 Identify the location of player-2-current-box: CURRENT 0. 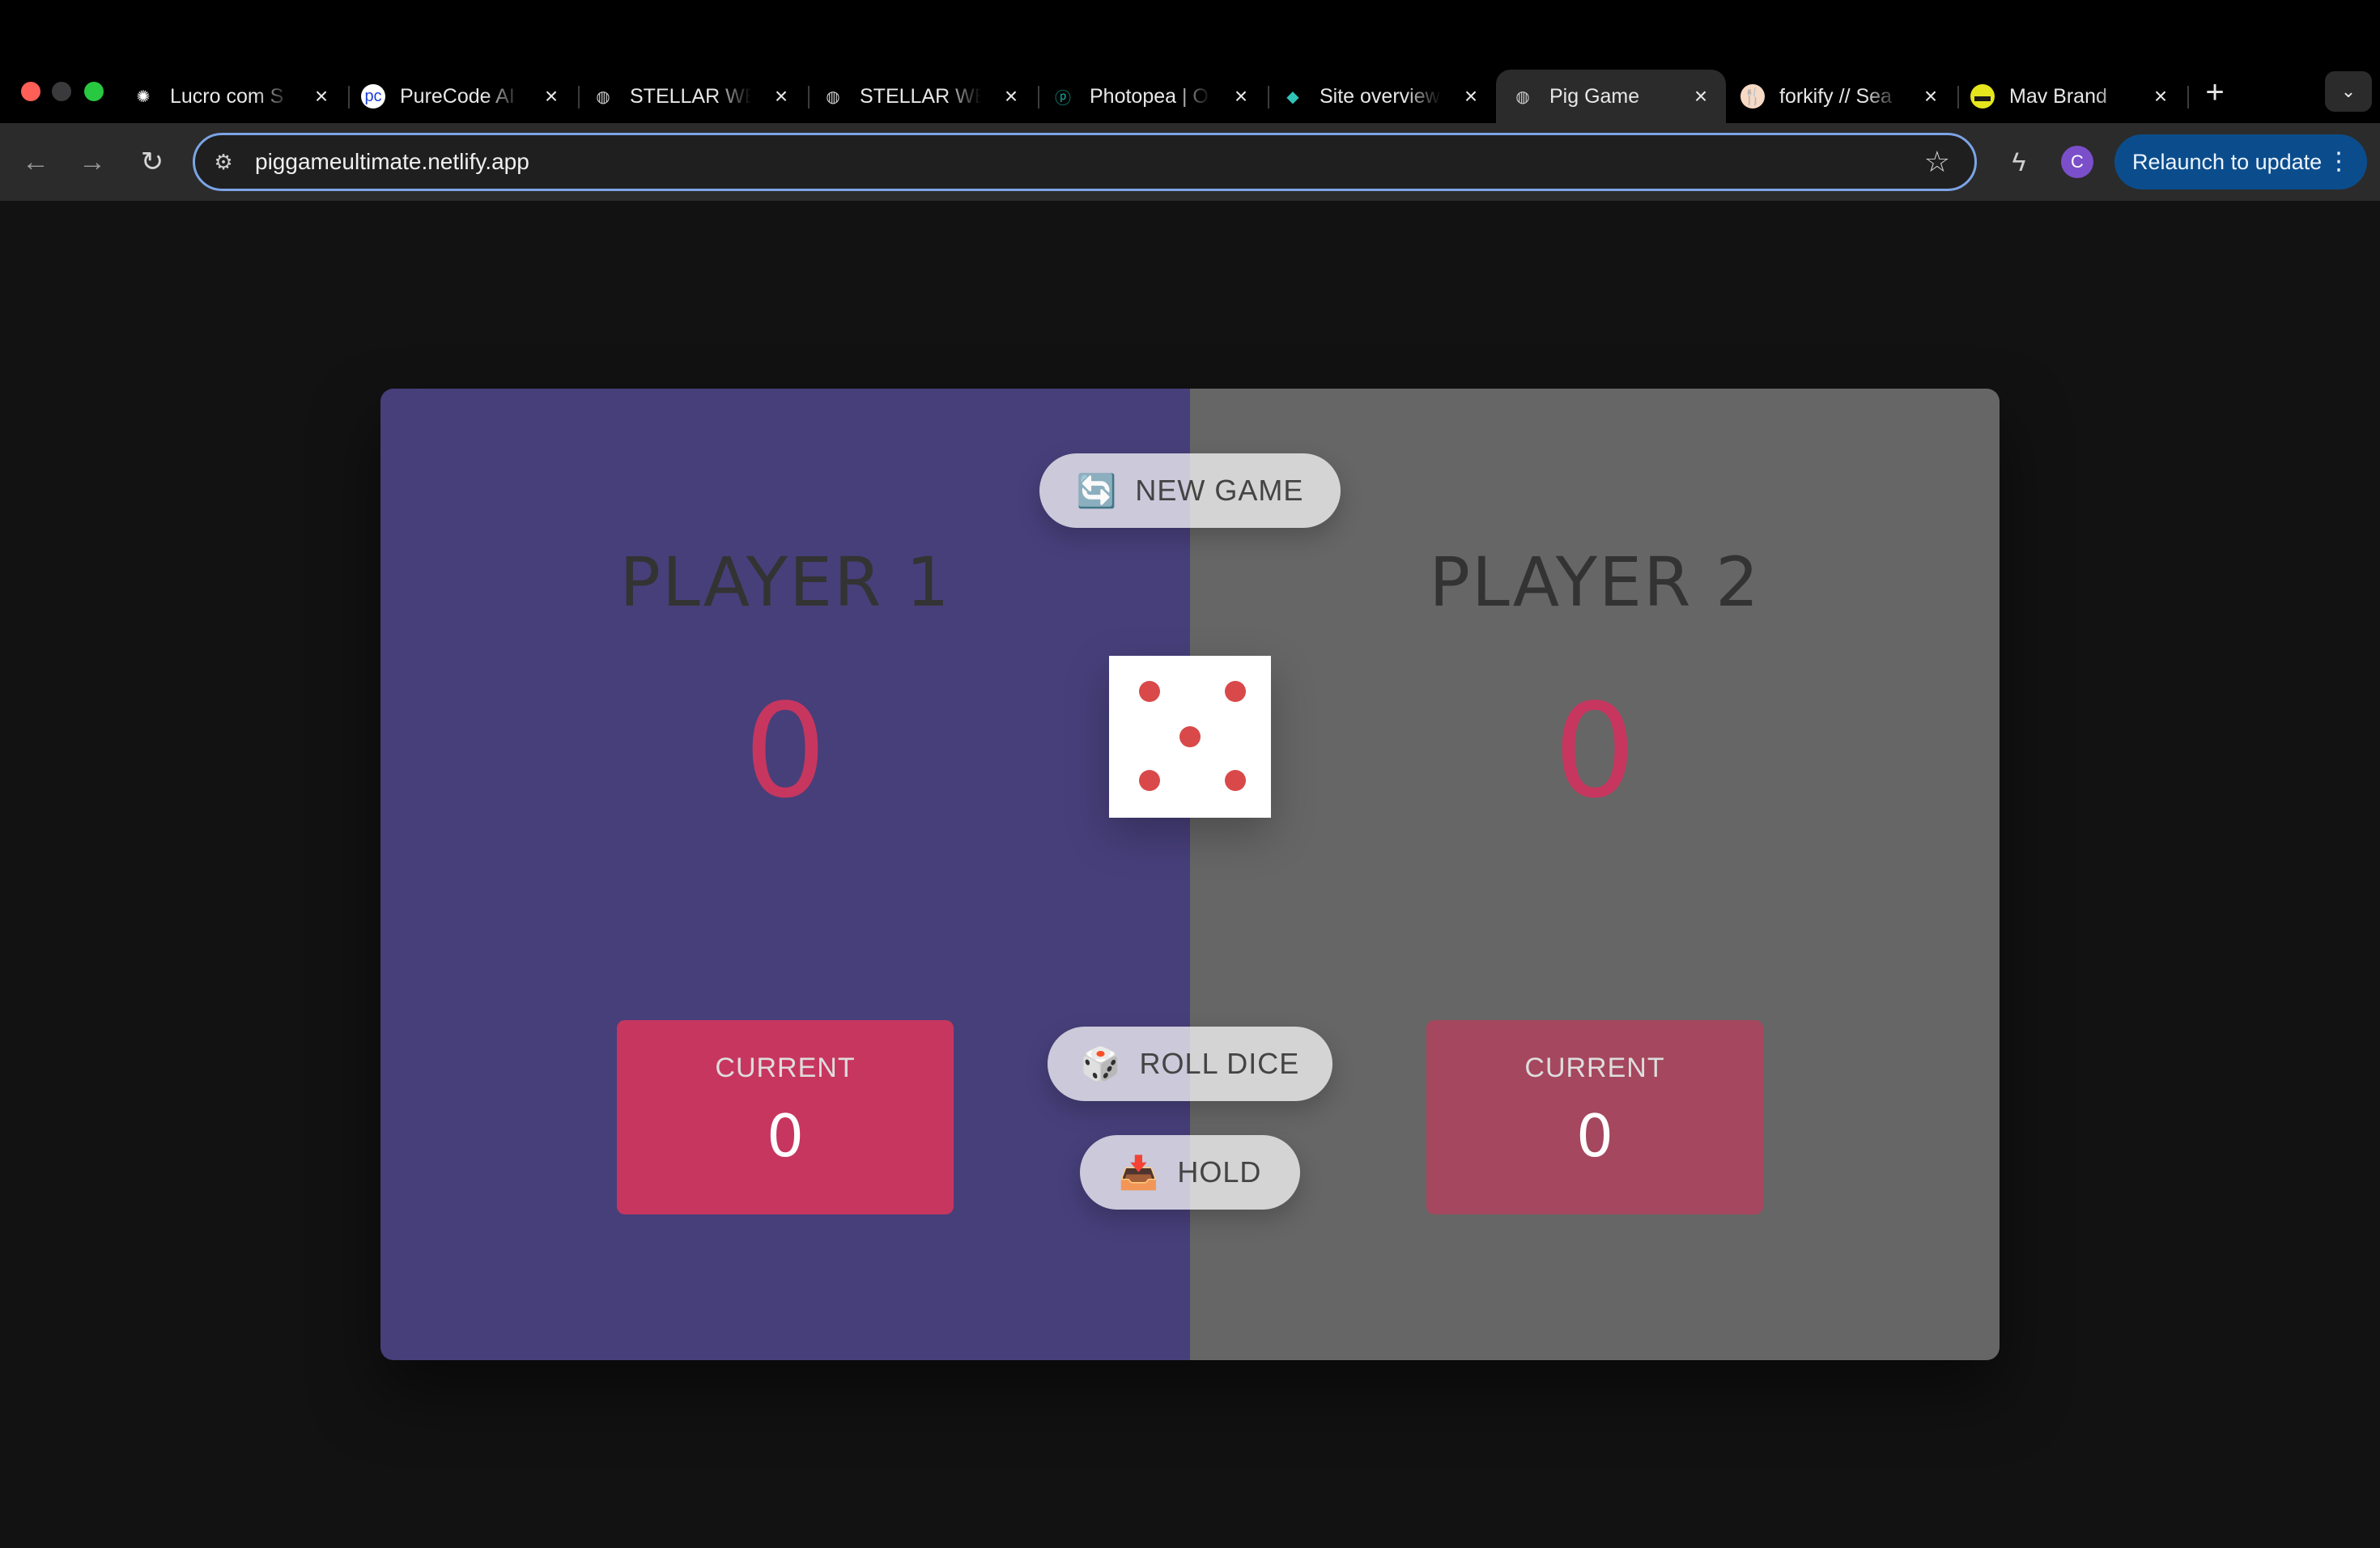
(1594, 1117).